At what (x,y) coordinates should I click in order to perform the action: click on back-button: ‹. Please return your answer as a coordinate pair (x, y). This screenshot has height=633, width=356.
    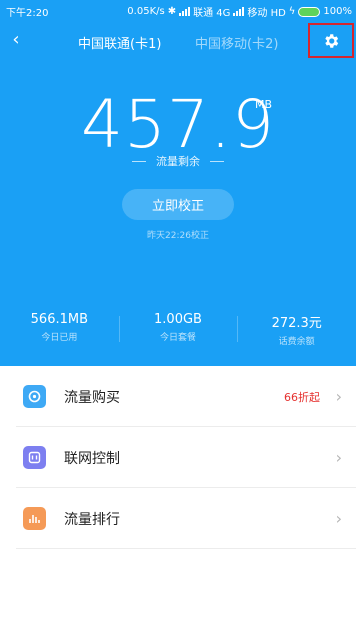
    Looking at the image, I should click on (16, 40).